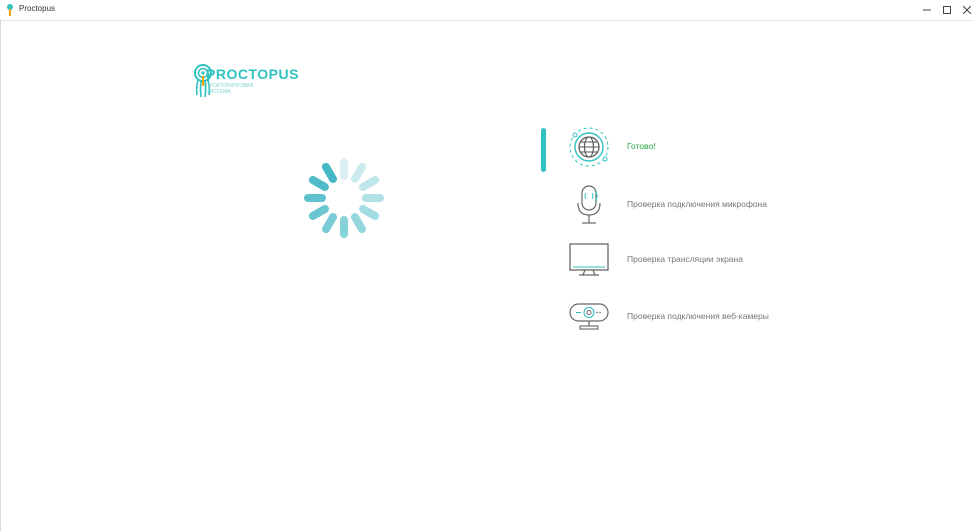 The height and width of the screenshot is (531, 973). What do you see at coordinates (543, 150) in the screenshot?
I see `current-step-indicator` at bounding box center [543, 150].